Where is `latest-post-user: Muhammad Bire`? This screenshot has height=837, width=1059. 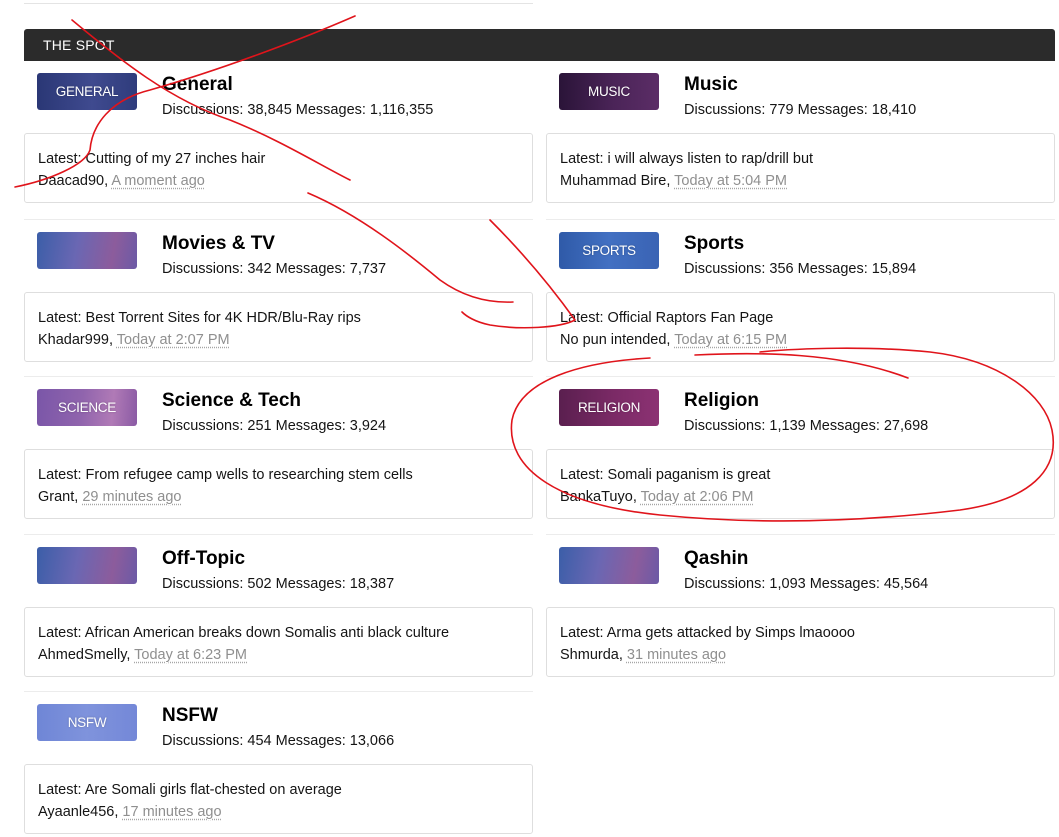
latest-post-user: Muhammad Bire is located at coordinates (613, 181).